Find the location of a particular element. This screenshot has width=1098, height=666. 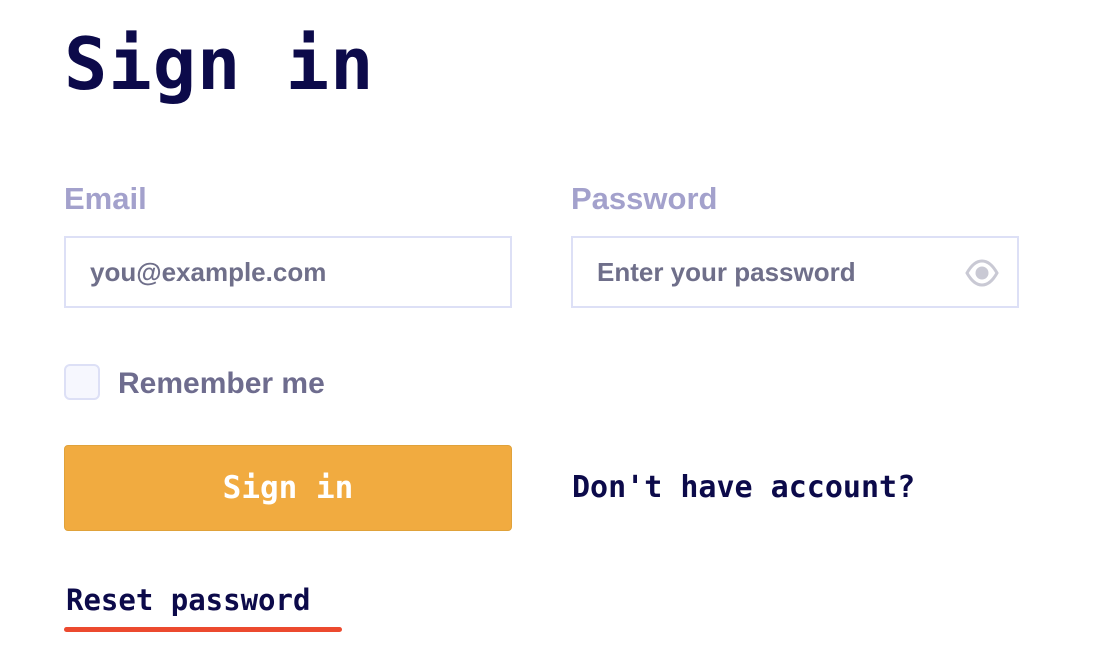

email-input is located at coordinates (288, 272).